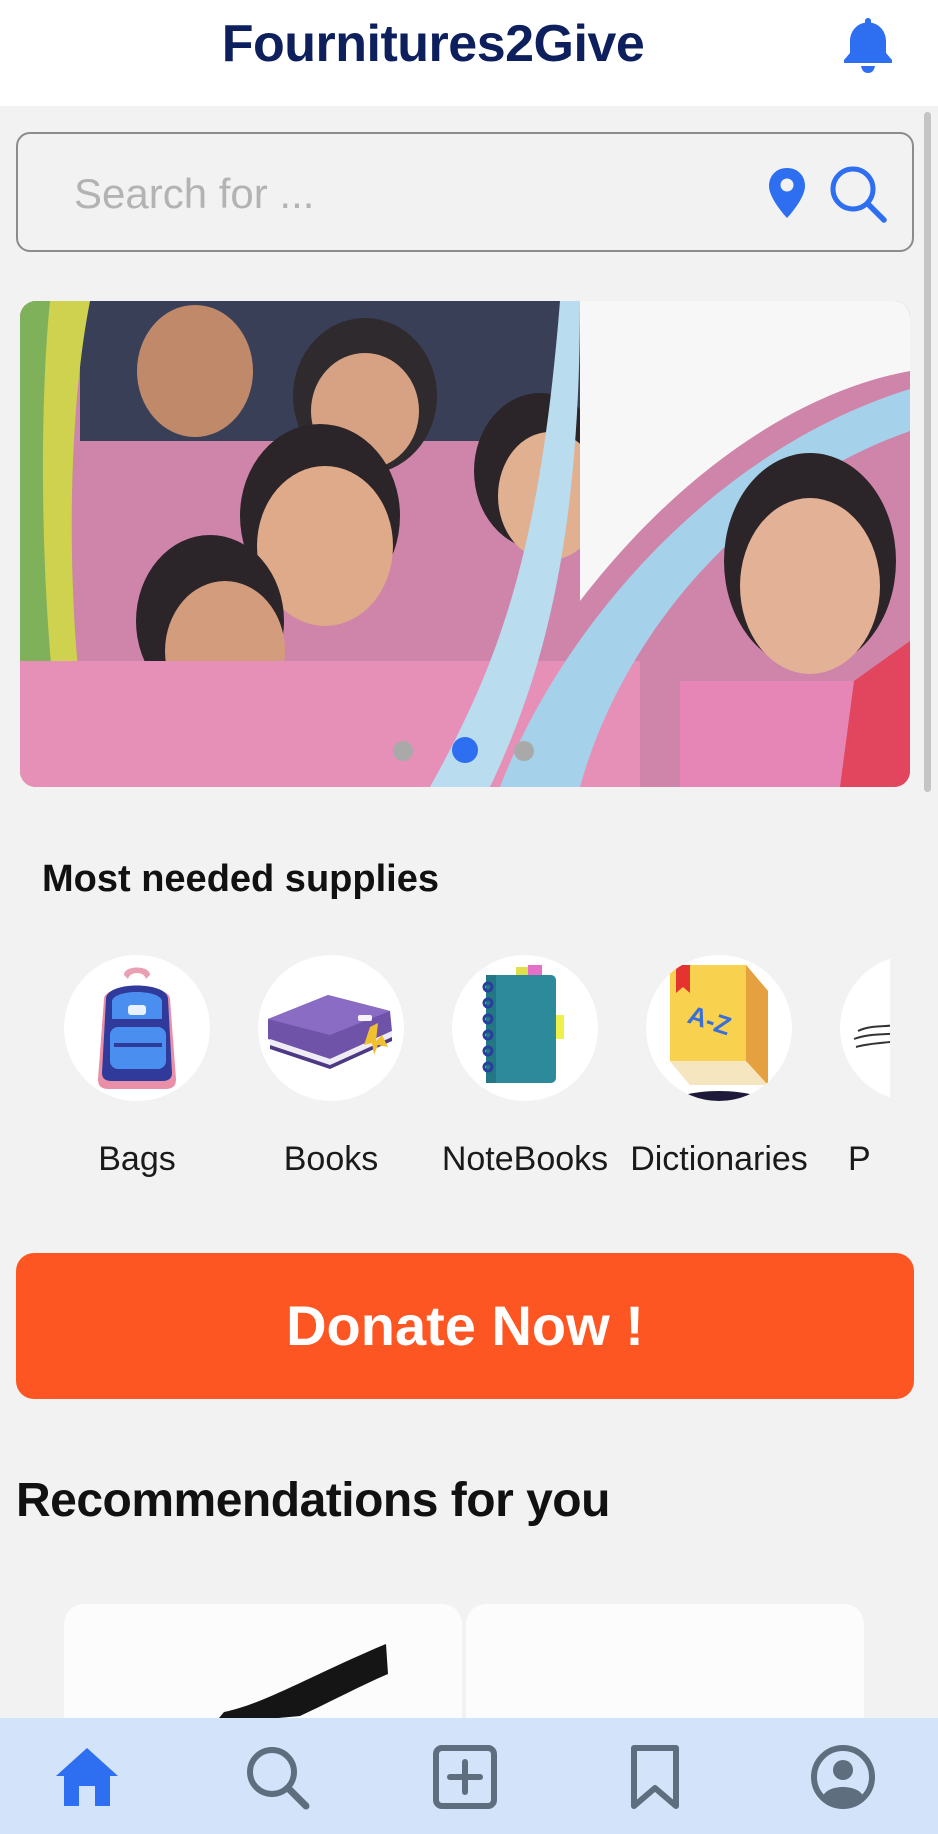  Describe the element at coordinates (719, 1033) in the screenshot. I see `dictionary-icon: A-Z` at that location.